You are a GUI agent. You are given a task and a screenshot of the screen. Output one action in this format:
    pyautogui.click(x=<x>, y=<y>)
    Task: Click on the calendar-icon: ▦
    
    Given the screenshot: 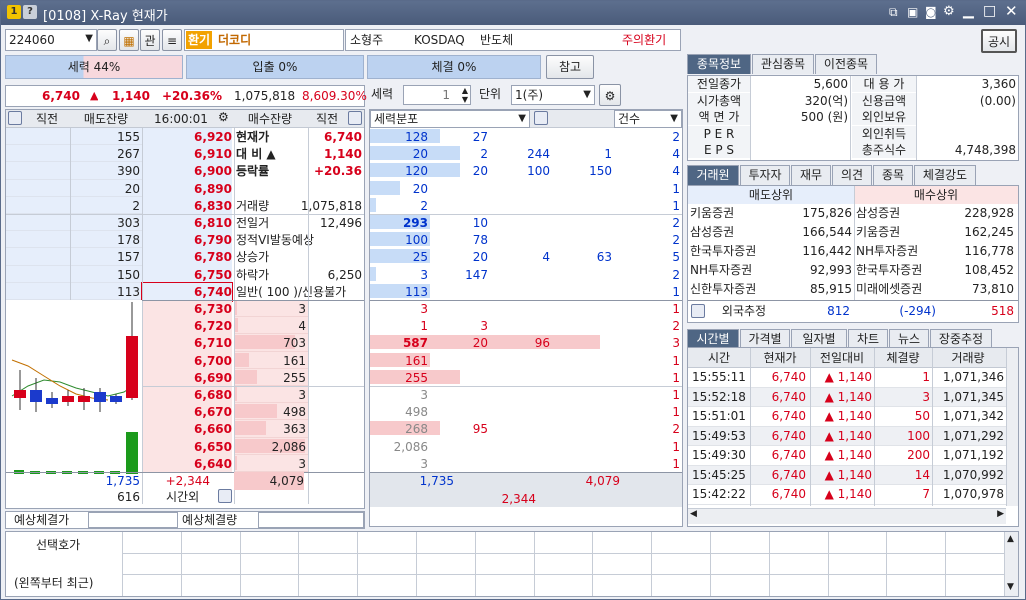 What is the action you would take?
    pyautogui.click(x=129, y=41)
    